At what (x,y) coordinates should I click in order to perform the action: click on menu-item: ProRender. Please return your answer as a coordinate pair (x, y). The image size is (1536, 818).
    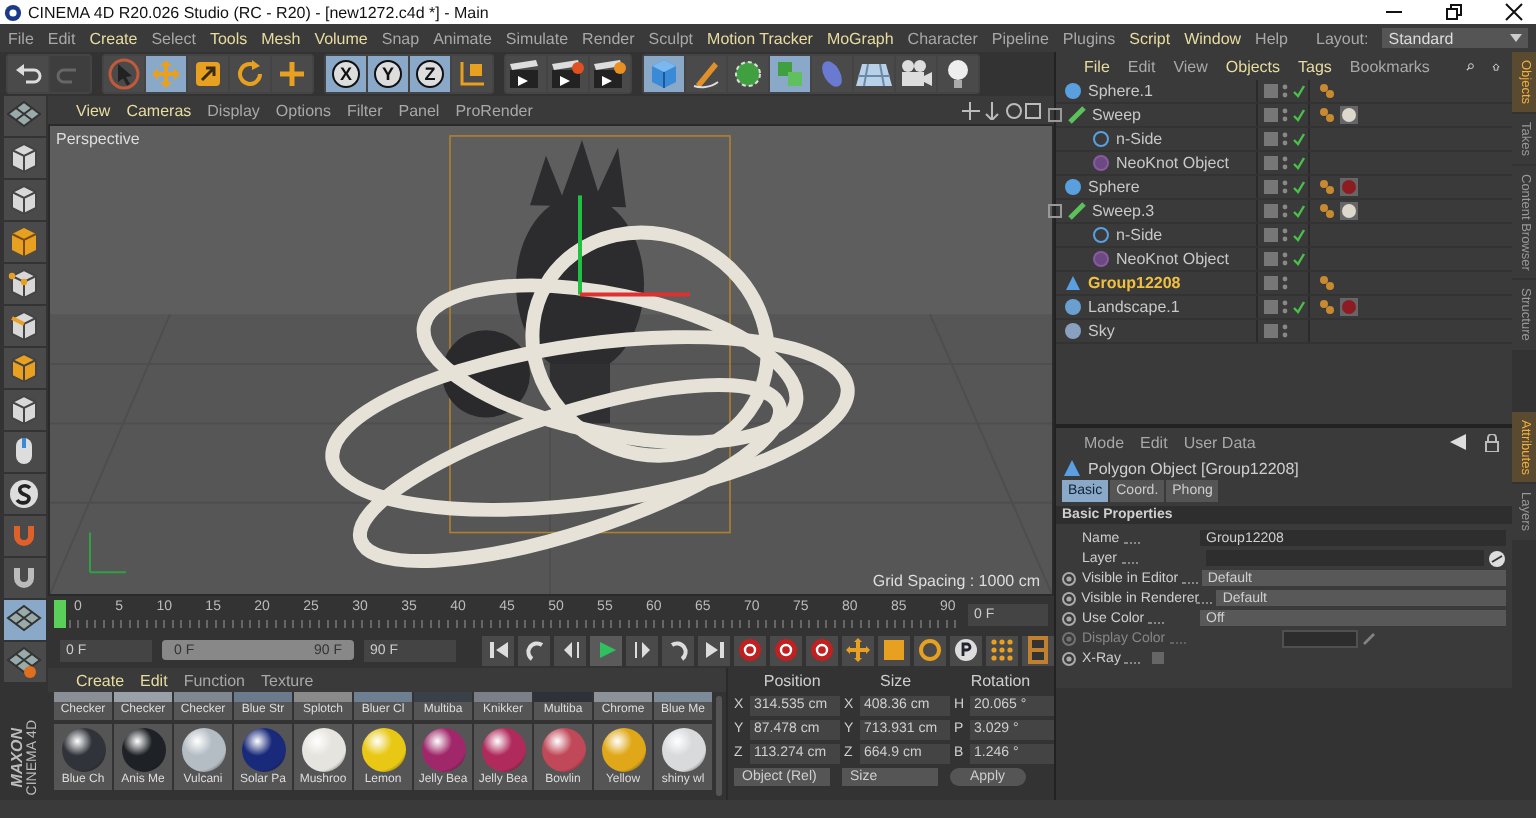
    Looking at the image, I should click on (494, 110).